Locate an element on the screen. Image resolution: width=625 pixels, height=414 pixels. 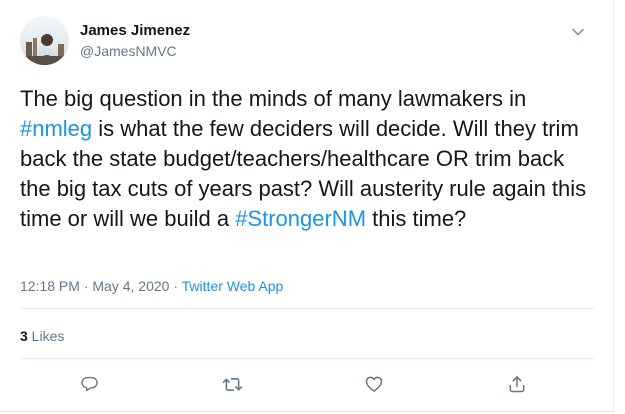
likes-stat: 3 Likes is located at coordinates (42, 336).